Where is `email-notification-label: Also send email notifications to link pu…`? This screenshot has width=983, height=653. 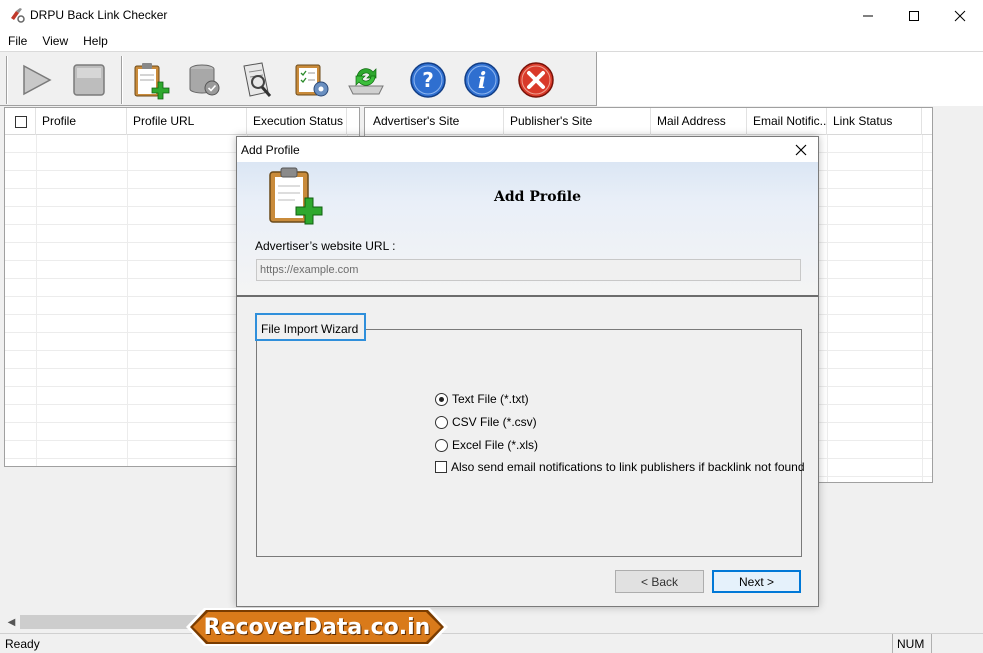 email-notification-label: Also send email notifications to link pu… is located at coordinates (628, 467).